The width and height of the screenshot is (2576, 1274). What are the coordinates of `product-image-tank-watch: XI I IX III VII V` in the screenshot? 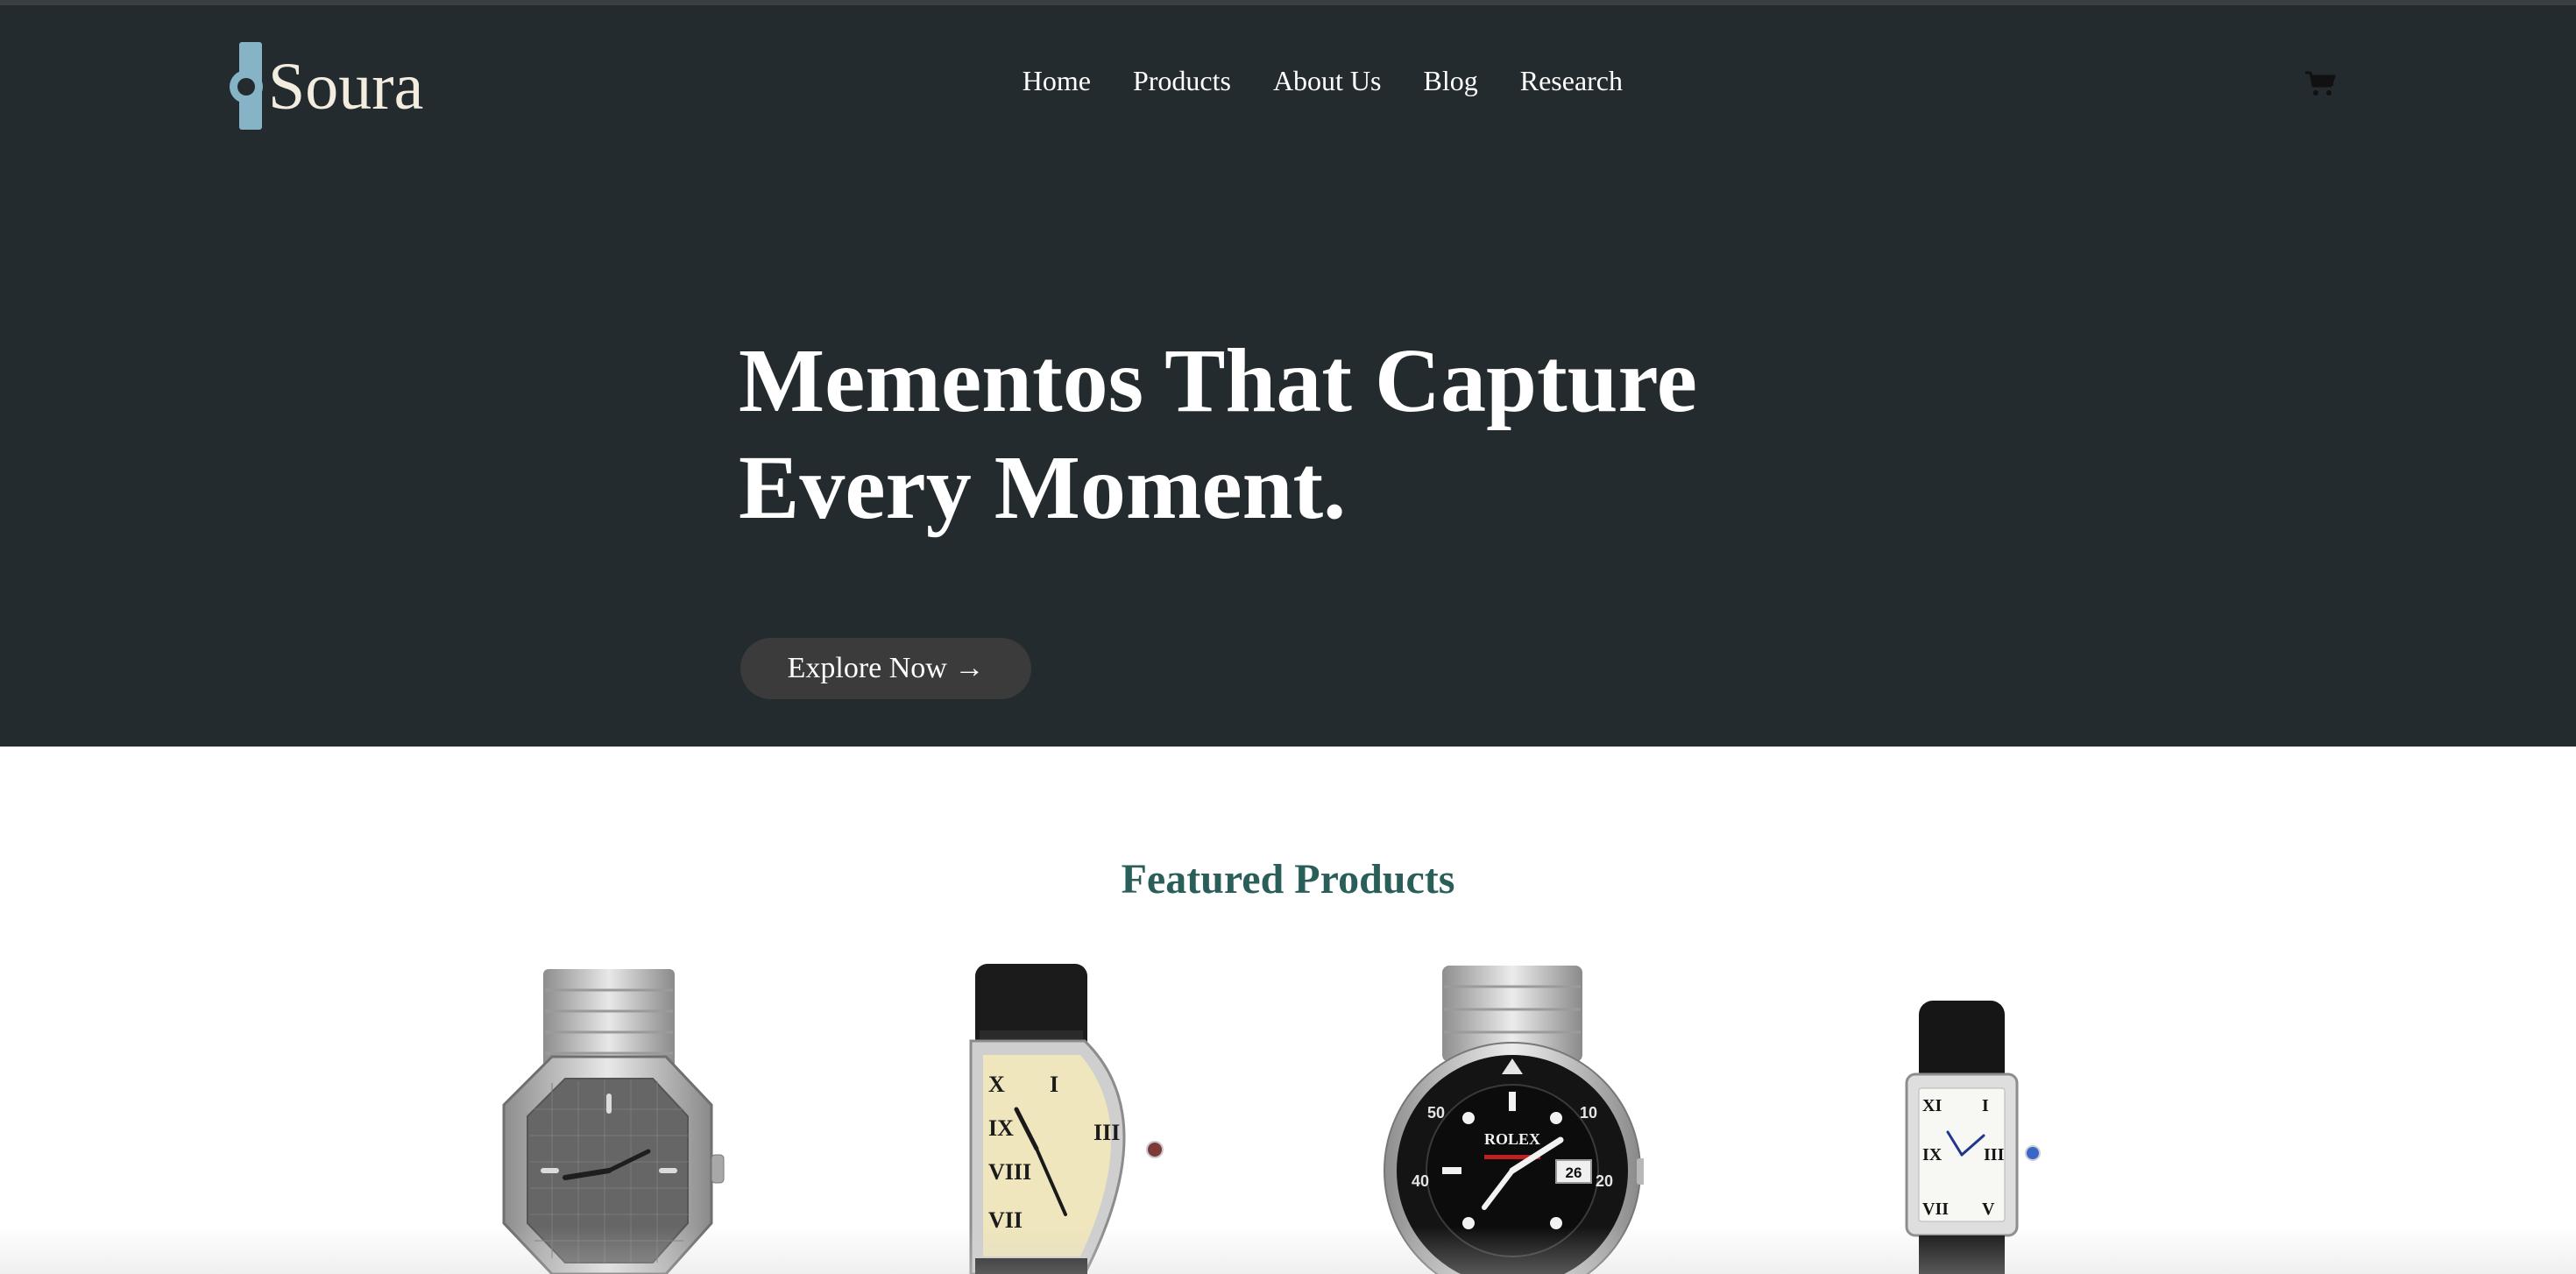 It's located at (1974, 1117).